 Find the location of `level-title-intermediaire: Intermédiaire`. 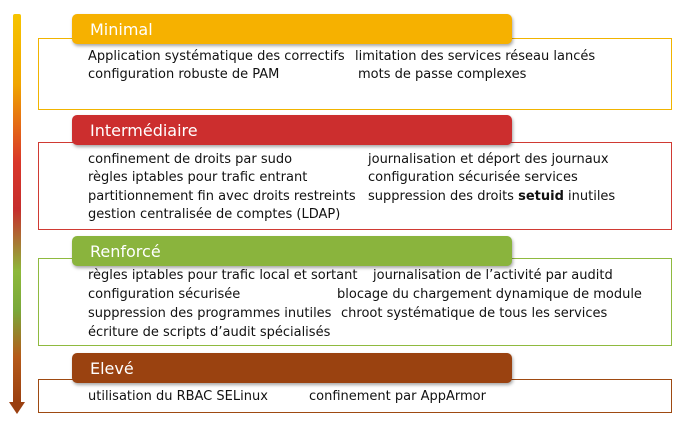

level-title-intermediaire: Intermédiaire is located at coordinates (292, 130).